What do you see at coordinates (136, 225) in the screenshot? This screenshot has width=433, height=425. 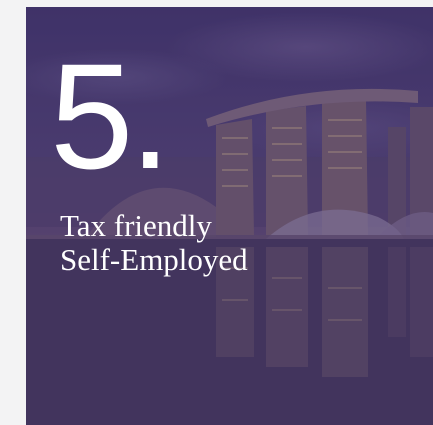 I see `card-title-line-1: Tax friendly` at bounding box center [136, 225].